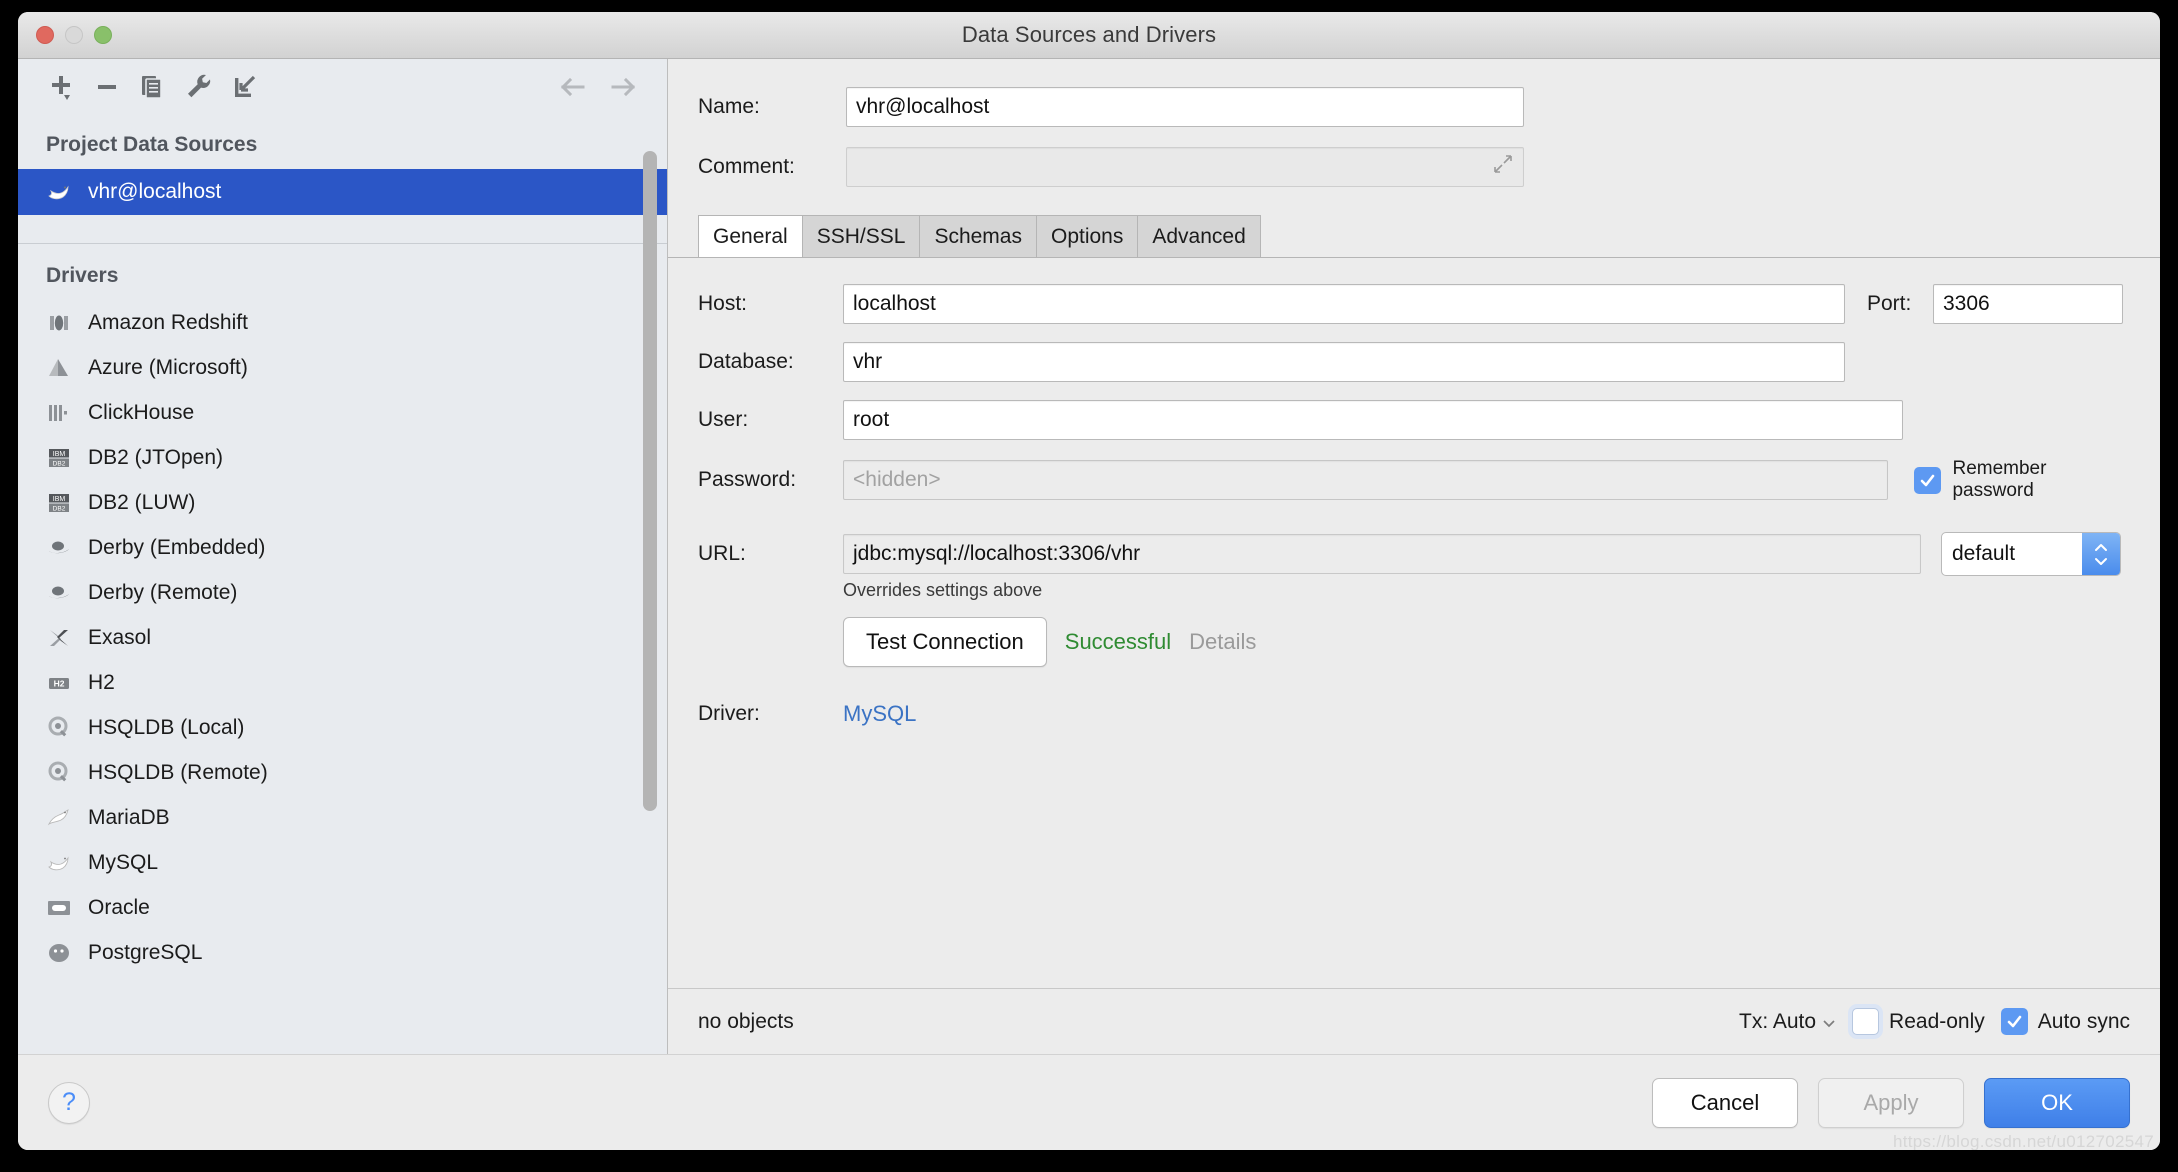 The width and height of the screenshot is (2178, 1172). Describe the element at coordinates (2065, 1021) in the screenshot. I see `auto-sync-row: Auto sync` at that location.